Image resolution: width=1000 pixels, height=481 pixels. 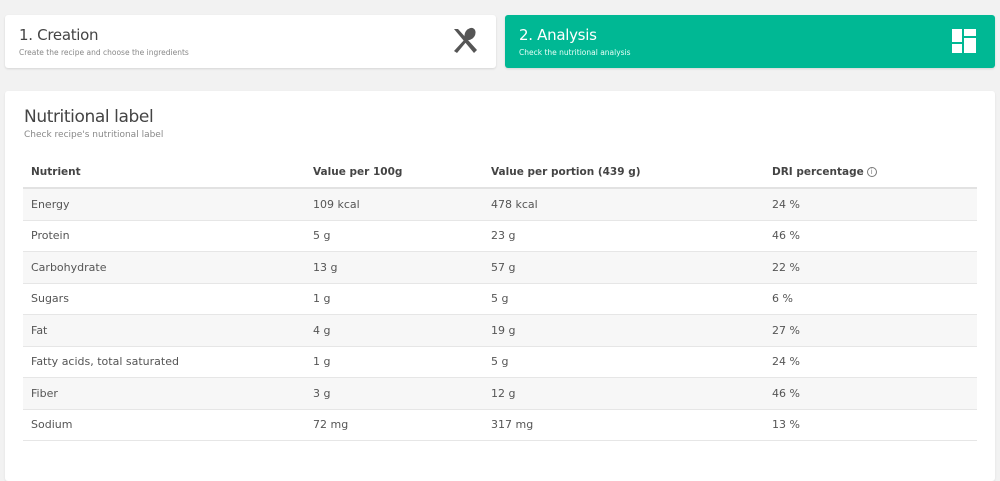 What do you see at coordinates (164, 393) in the screenshot?
I see `nutrient-cell: Fiber` at bounding box center [164, 393].